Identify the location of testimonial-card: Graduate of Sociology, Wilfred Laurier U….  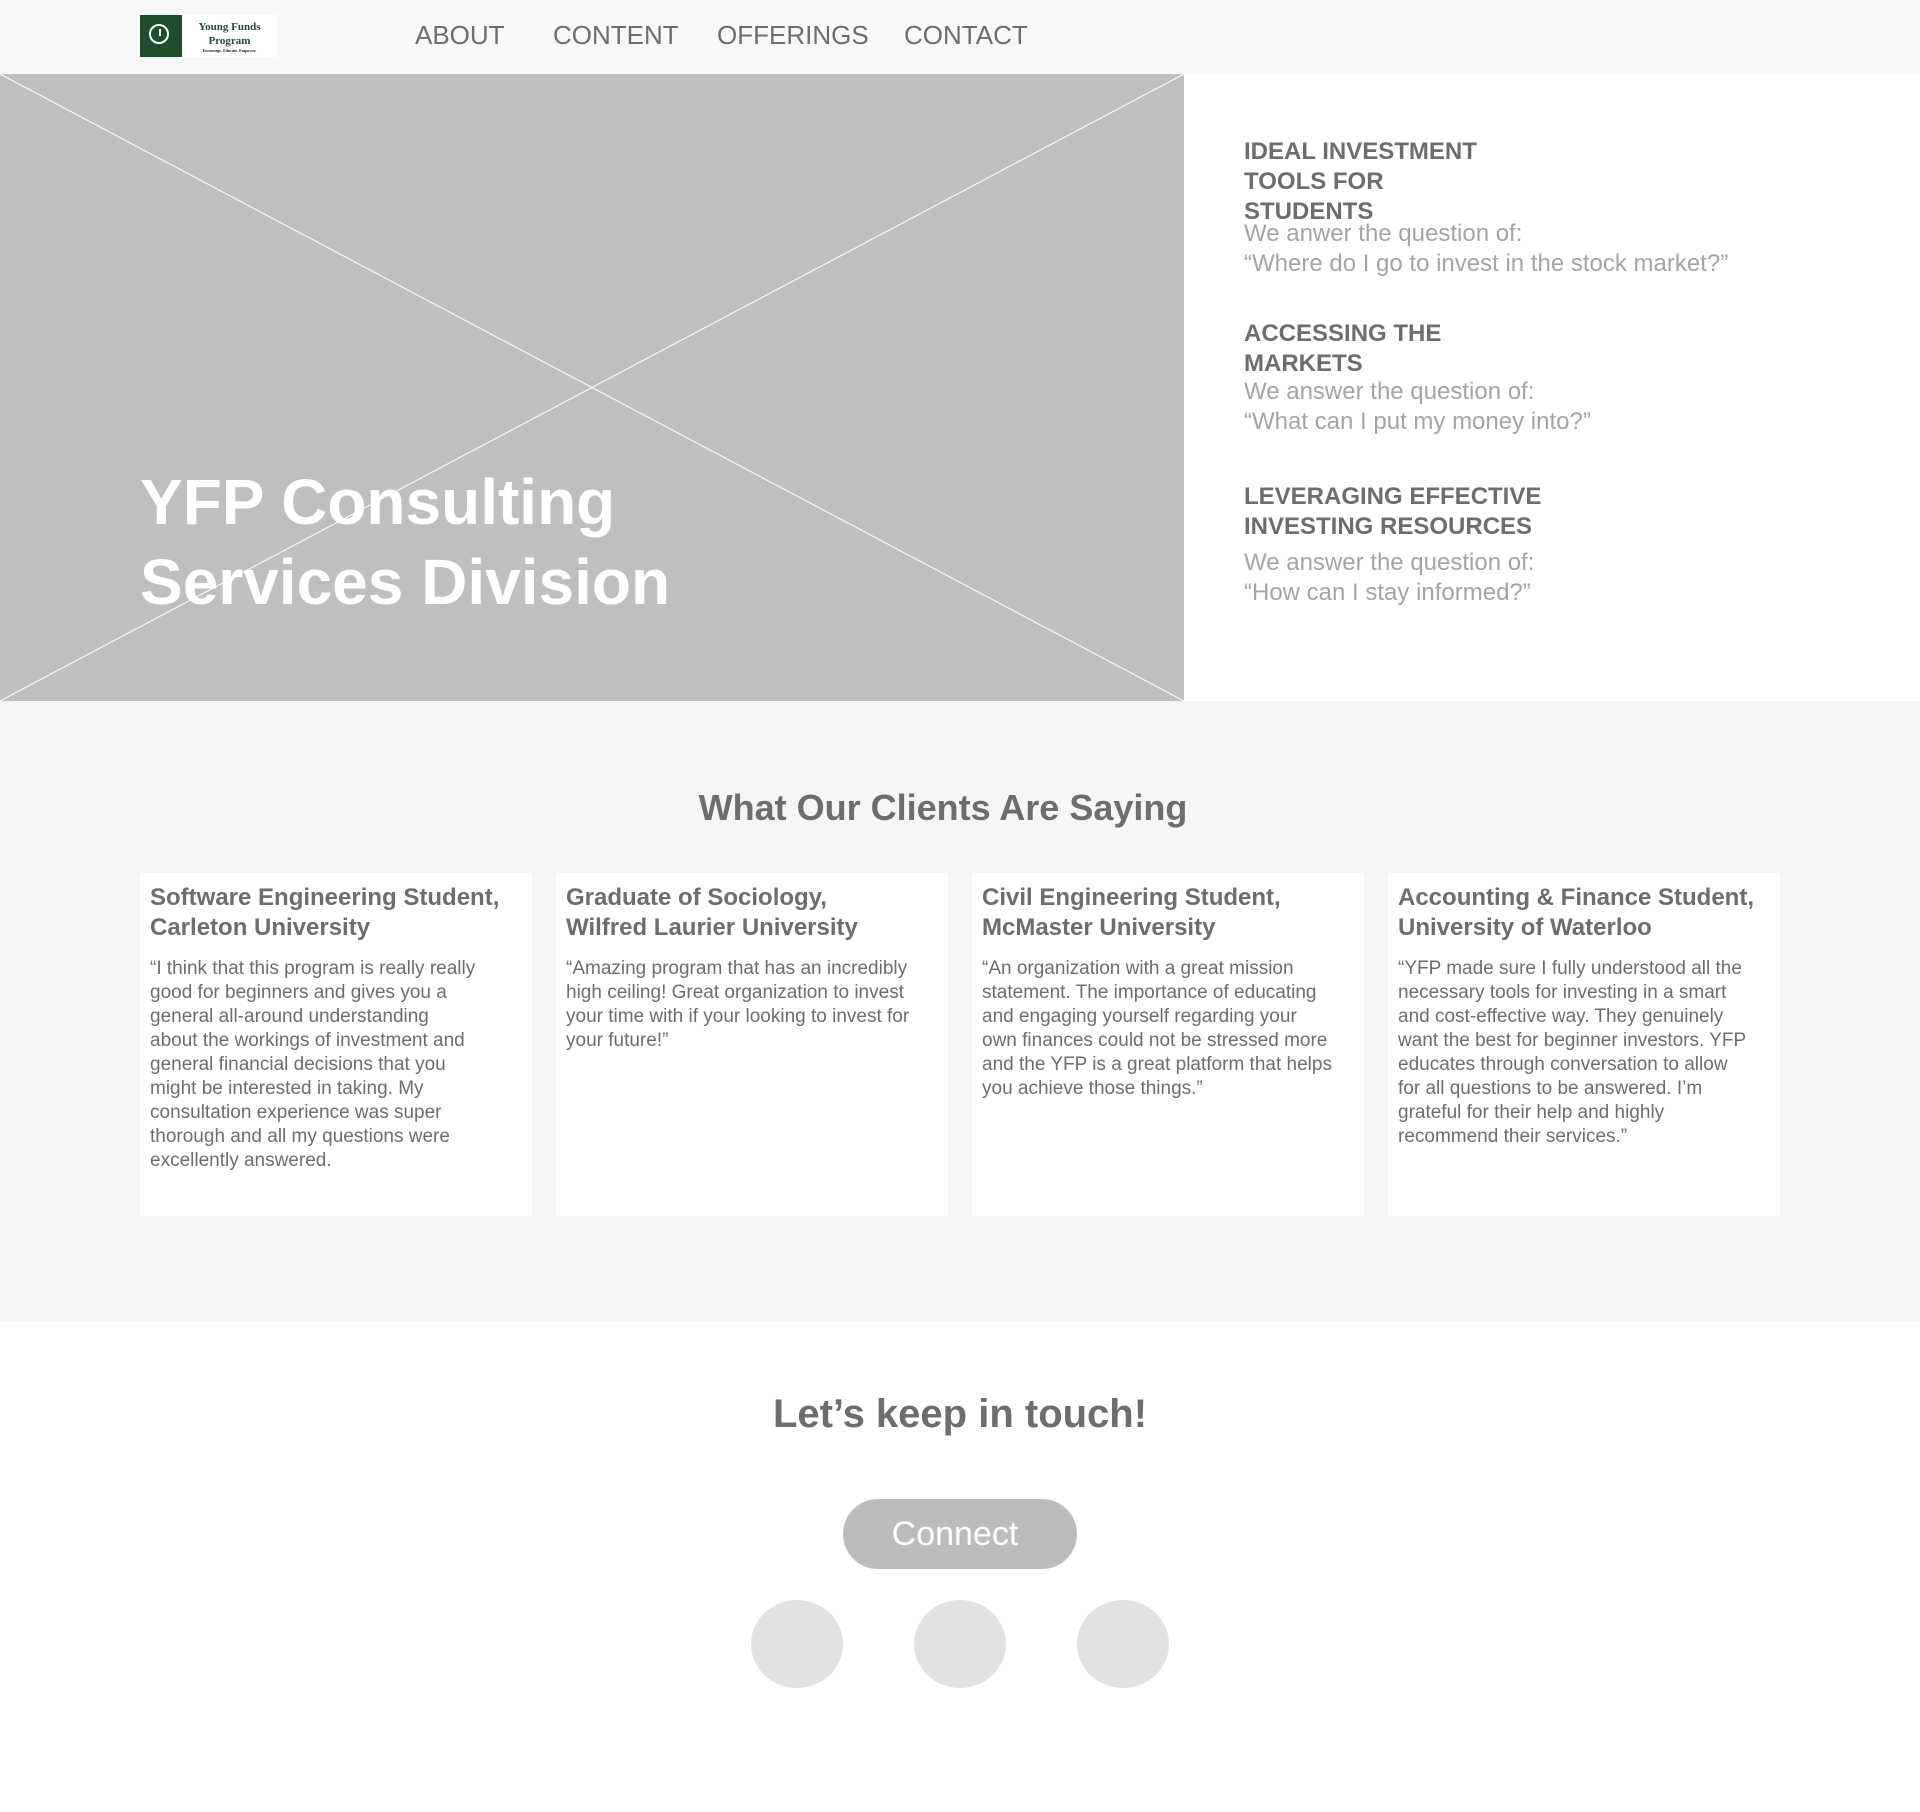
(752, 1044).